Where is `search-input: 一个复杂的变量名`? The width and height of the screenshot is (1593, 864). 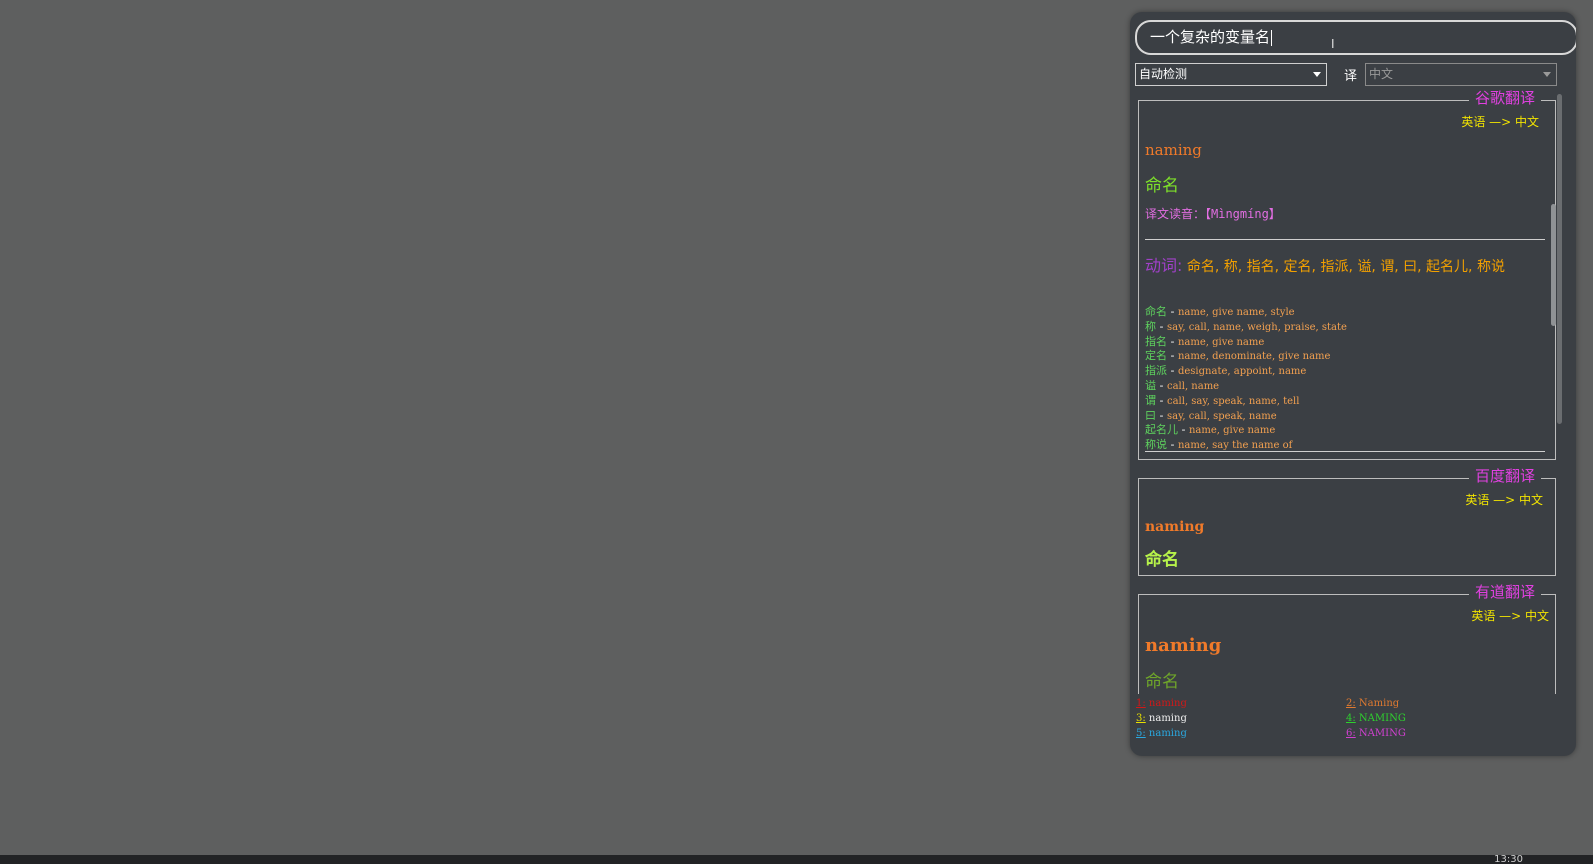
search-input: 一个复杂的变量名 is located at coordinates (1355, 37).